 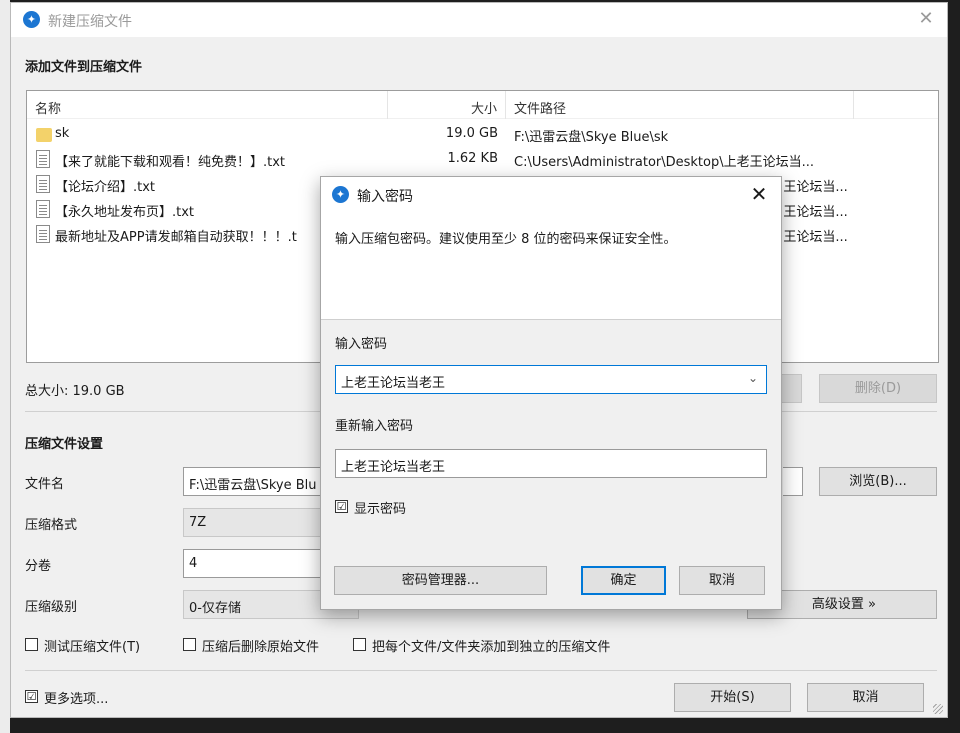 What do you see at coordinates (75, 391) in the screenshot?
I see `total-size-label: 总大小: 19.0 GB` at bounding box center [75, 391].